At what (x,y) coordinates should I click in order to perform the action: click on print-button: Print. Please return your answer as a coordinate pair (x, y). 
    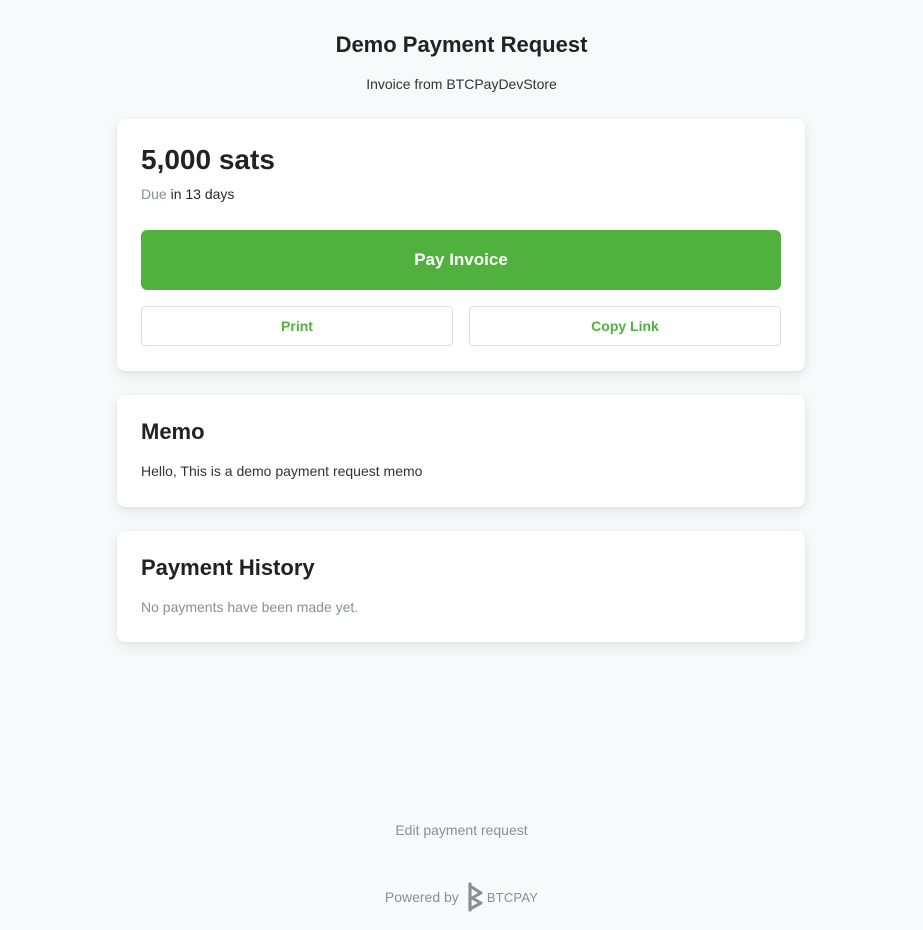
    Looking at the image, I should click on (297, 326).